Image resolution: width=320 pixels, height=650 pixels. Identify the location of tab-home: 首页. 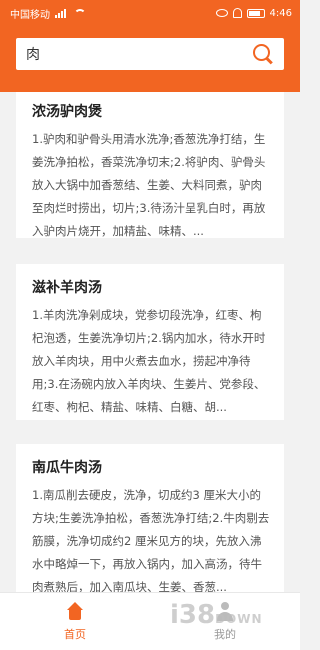
(75, 621).